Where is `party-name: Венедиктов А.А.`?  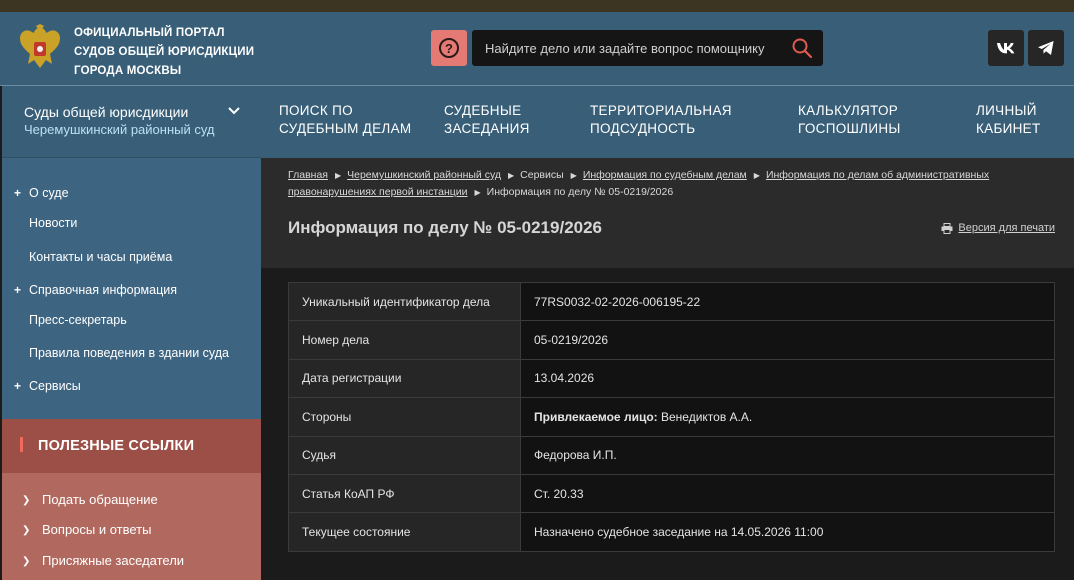 party-name: Венедиктов А.А. is located at coordinates (707, 416).